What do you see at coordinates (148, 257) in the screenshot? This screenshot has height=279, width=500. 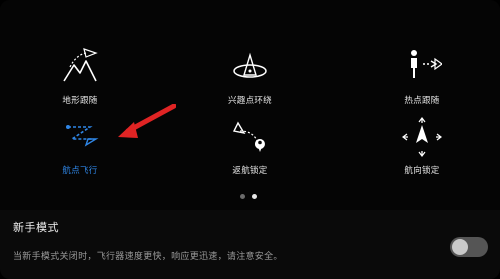 I see `novice-mode-description: 当新手模式关闭时，飞行器速度更快，响应更迅速，请注意安全。` at bounding box center [148, 257].